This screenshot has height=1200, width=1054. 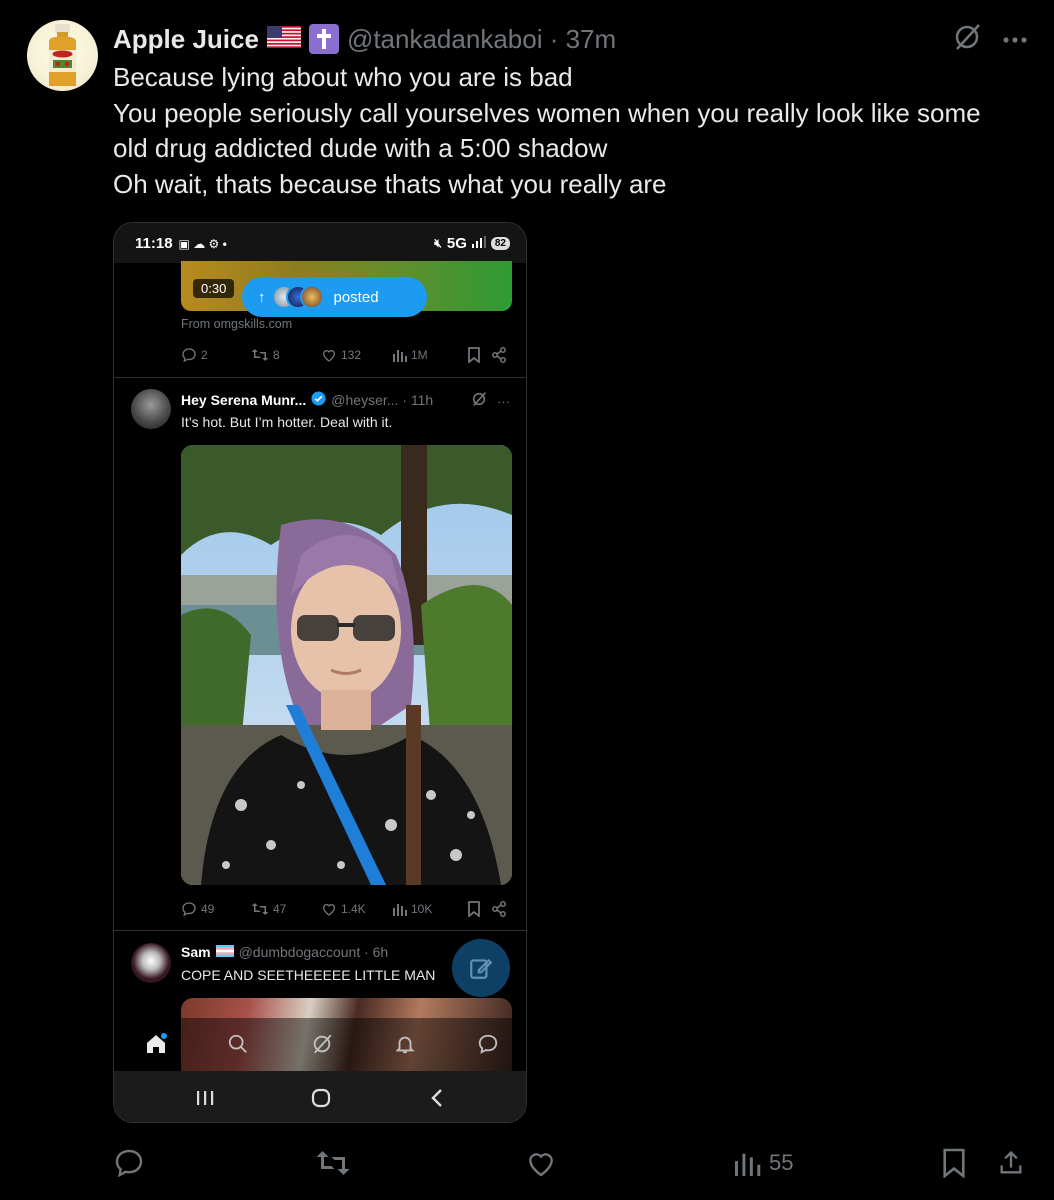 What do you see at coordinates (154, 243) in the screenshot?
I see `status-time: 11:18` at bounding box center [154, 243].